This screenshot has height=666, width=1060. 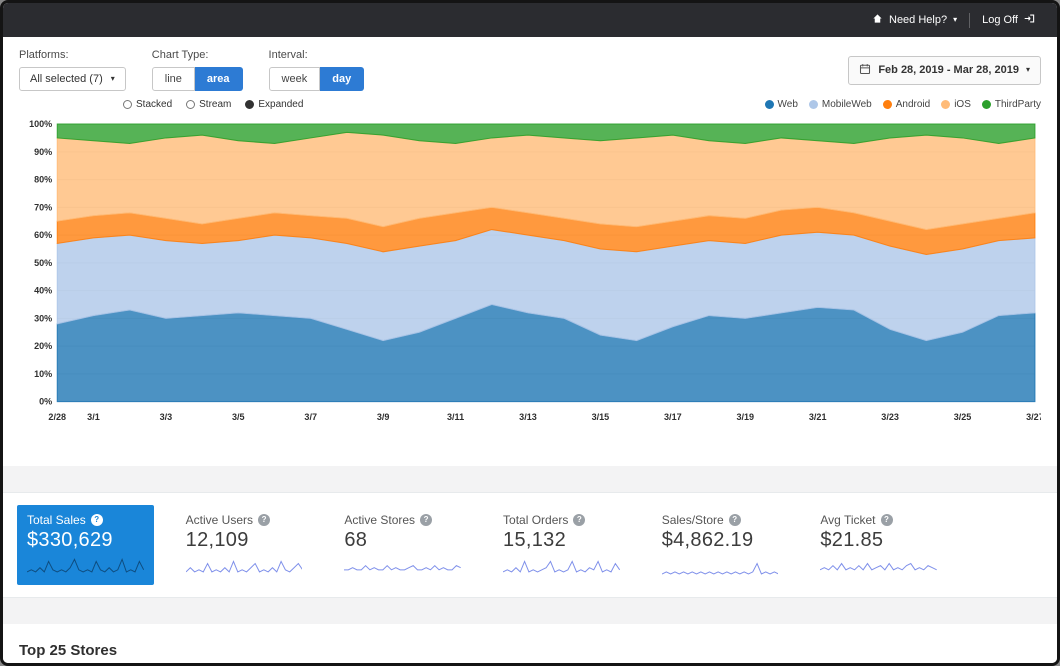 What do you see at coordinates (601, 417) in the screenshot?
I see `svg-text: 3/15` at bounding box center [601, 417].